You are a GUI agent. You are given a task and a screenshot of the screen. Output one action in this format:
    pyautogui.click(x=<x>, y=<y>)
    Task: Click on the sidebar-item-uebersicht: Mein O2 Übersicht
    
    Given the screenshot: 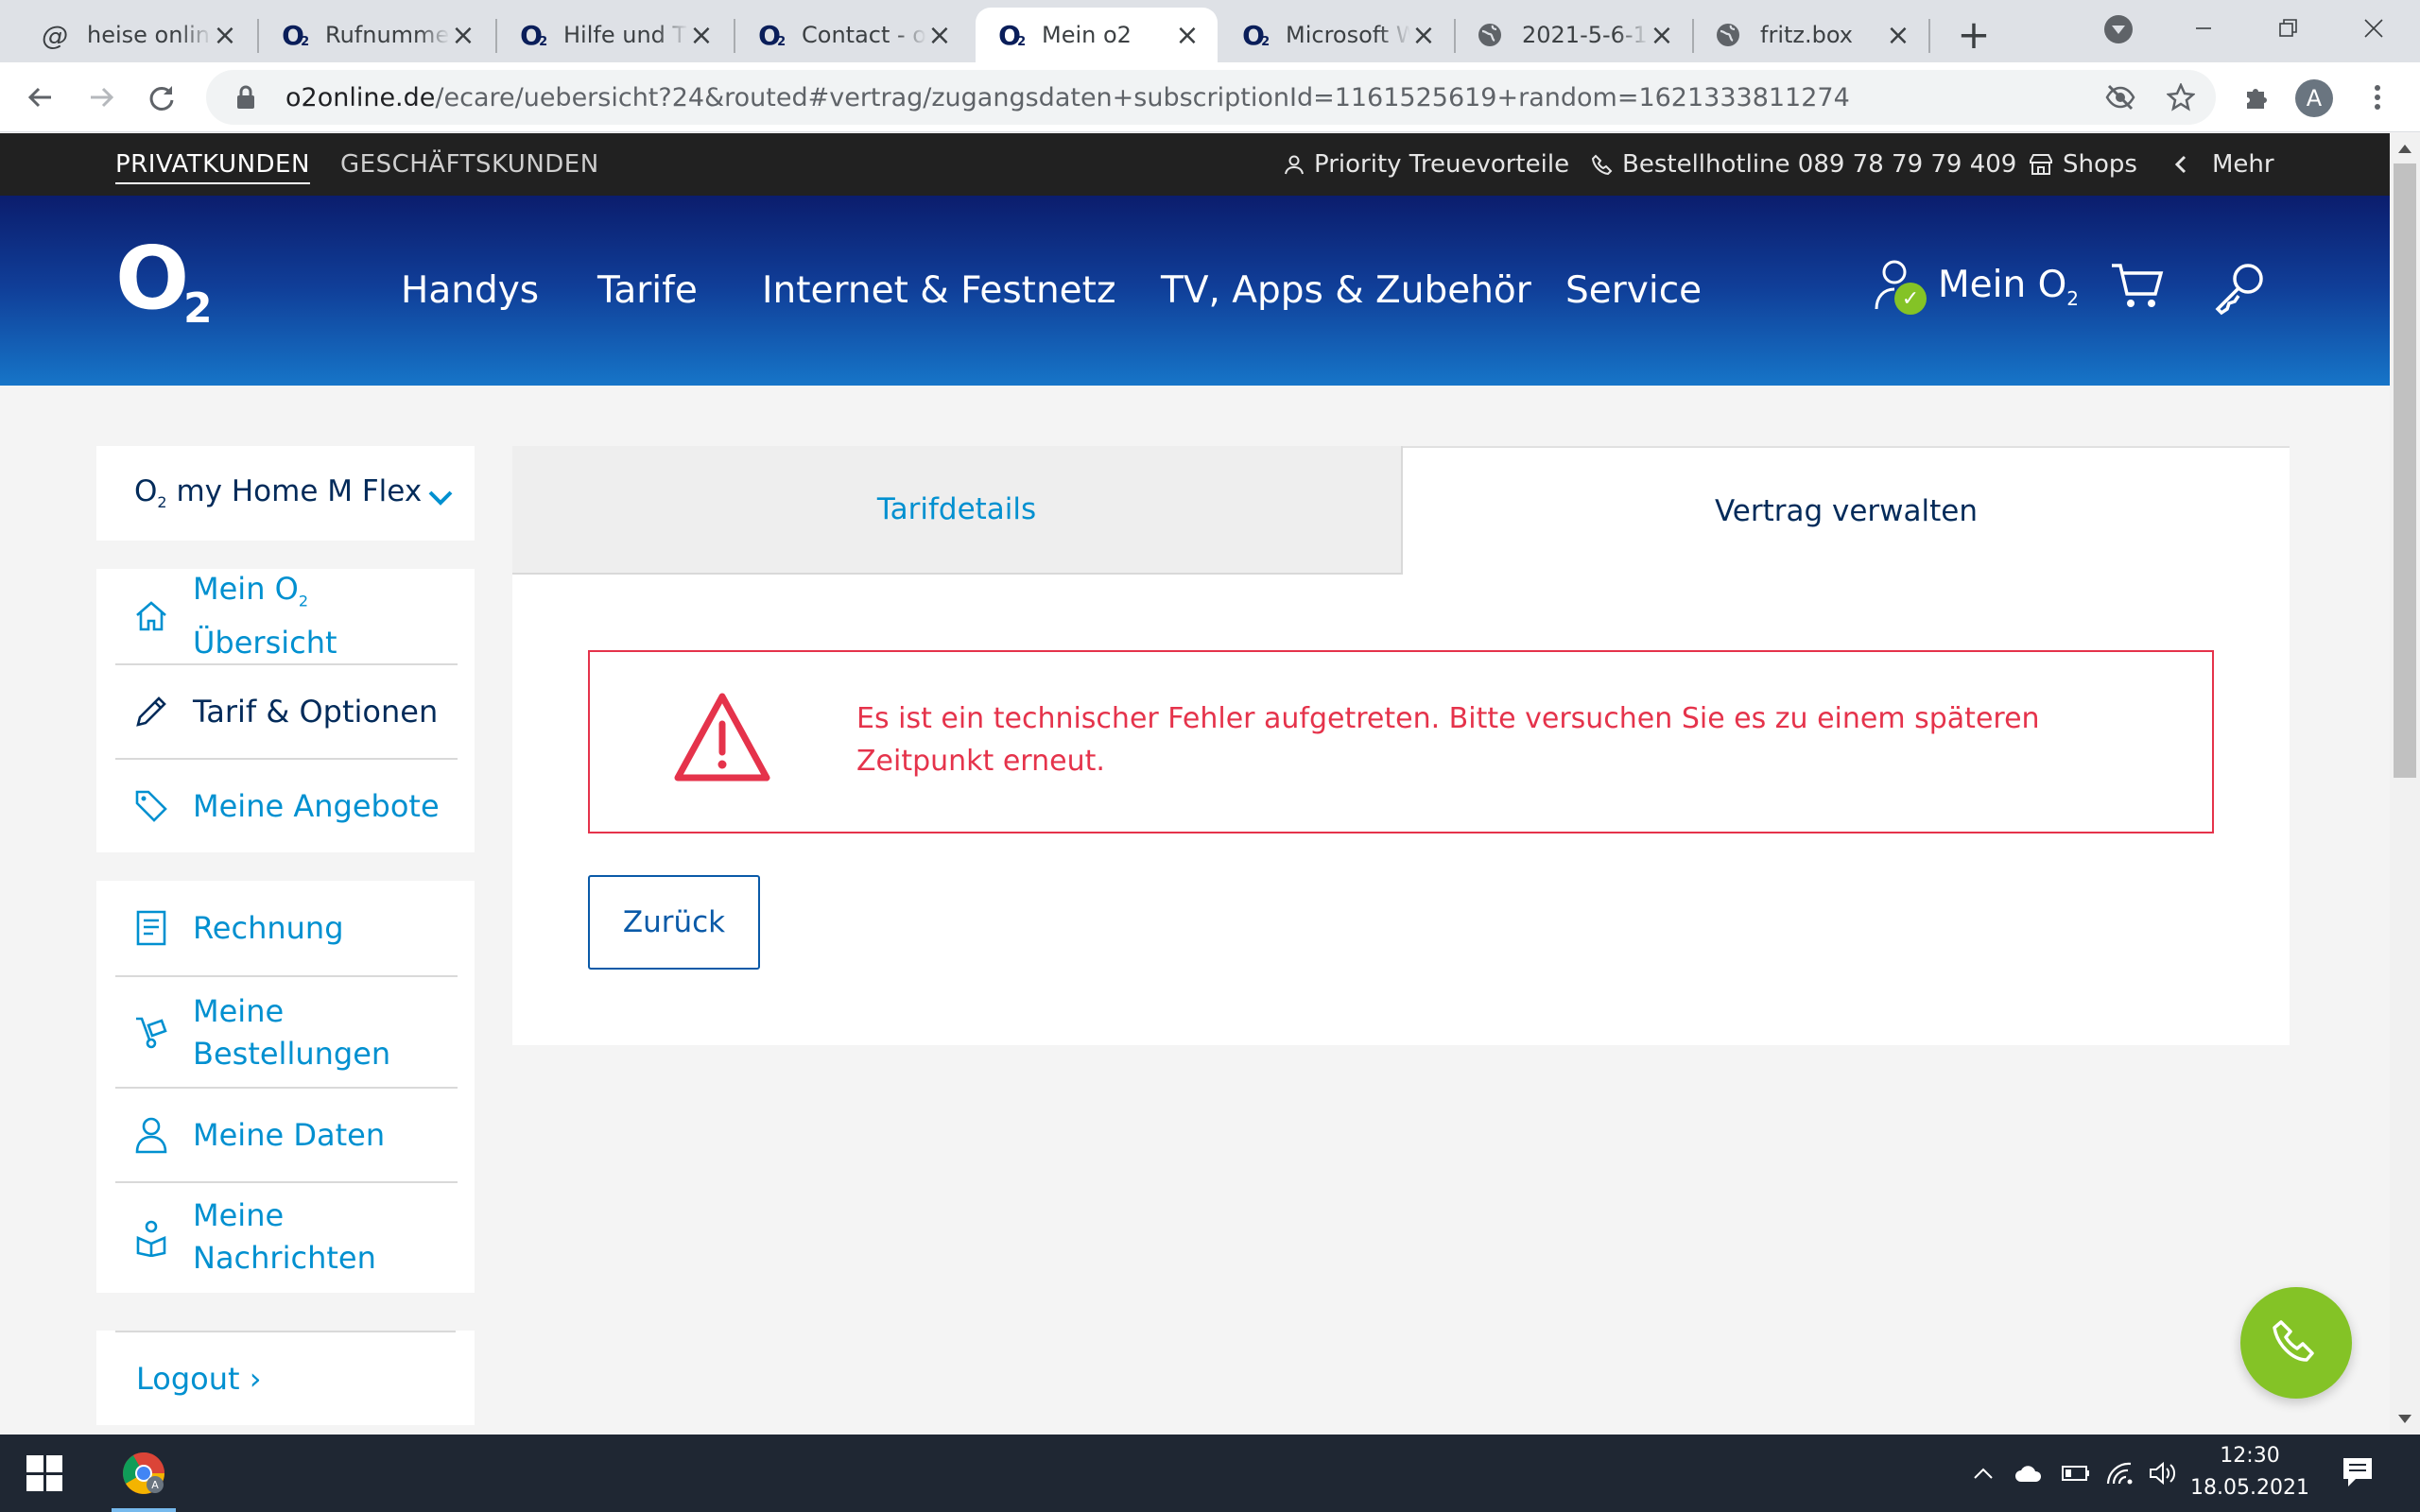 What is the action you would take?
    pyautogui.click(x=286, y=617)
    